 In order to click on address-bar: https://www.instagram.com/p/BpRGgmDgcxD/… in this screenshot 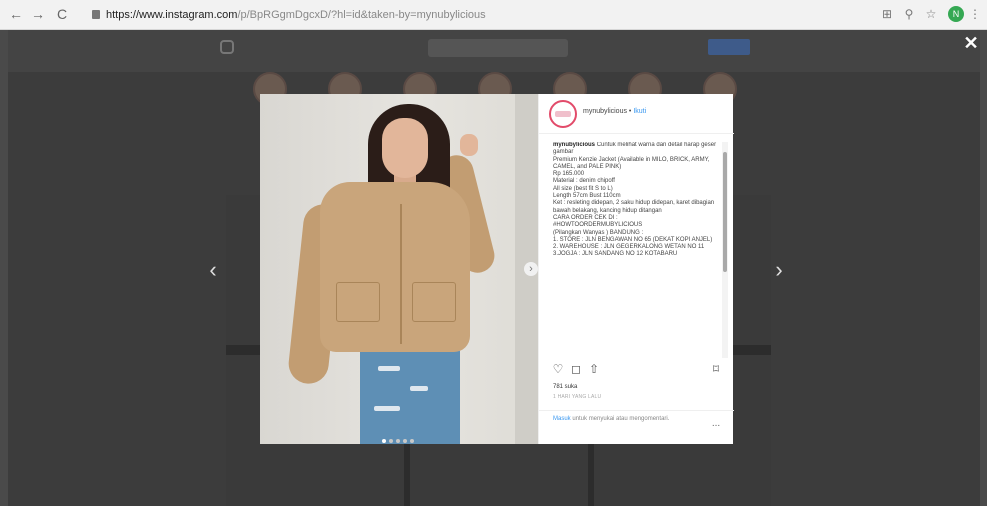, I will do `click(468, 15)`.